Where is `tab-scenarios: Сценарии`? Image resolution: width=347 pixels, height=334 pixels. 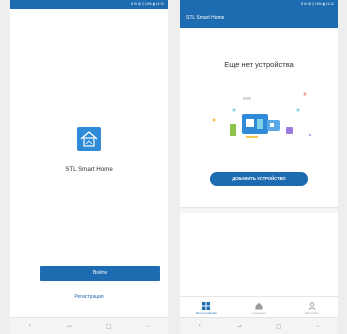
tab-scenarios: Сценарии is located at coordinates (259, 306).